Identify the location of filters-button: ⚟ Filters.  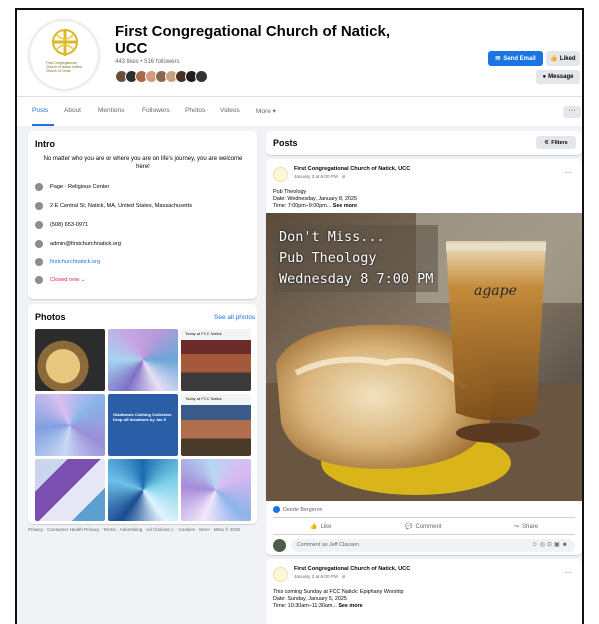
(556, 142).